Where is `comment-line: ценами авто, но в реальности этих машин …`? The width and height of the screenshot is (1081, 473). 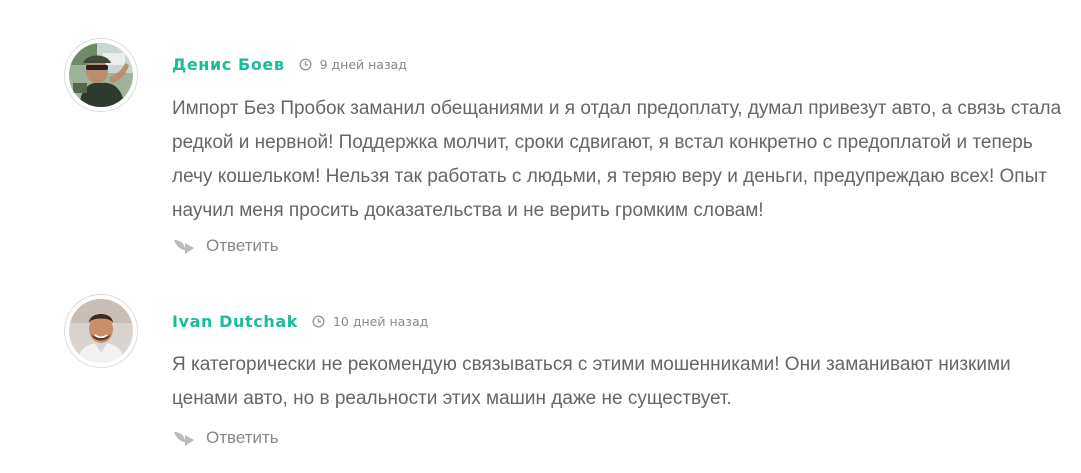 comment-line: ценами авто, но в реальности этих машин … is located at coordinates (452, 398).